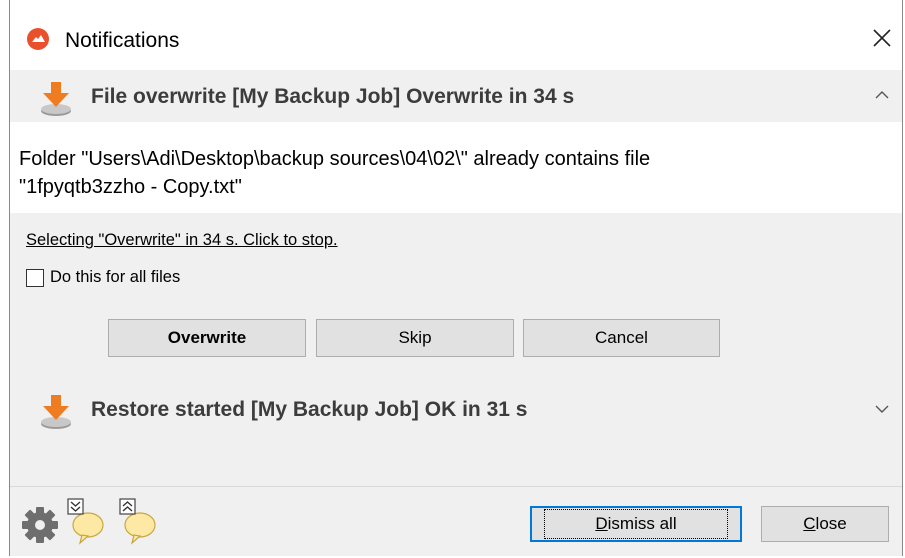 Image resolution: width=905 pixels, height=558 pixels. What do you see at coordinates (35, 278) in the screenshot?
I see `do-for-all-checkbox` at bounding box center [35, 278].